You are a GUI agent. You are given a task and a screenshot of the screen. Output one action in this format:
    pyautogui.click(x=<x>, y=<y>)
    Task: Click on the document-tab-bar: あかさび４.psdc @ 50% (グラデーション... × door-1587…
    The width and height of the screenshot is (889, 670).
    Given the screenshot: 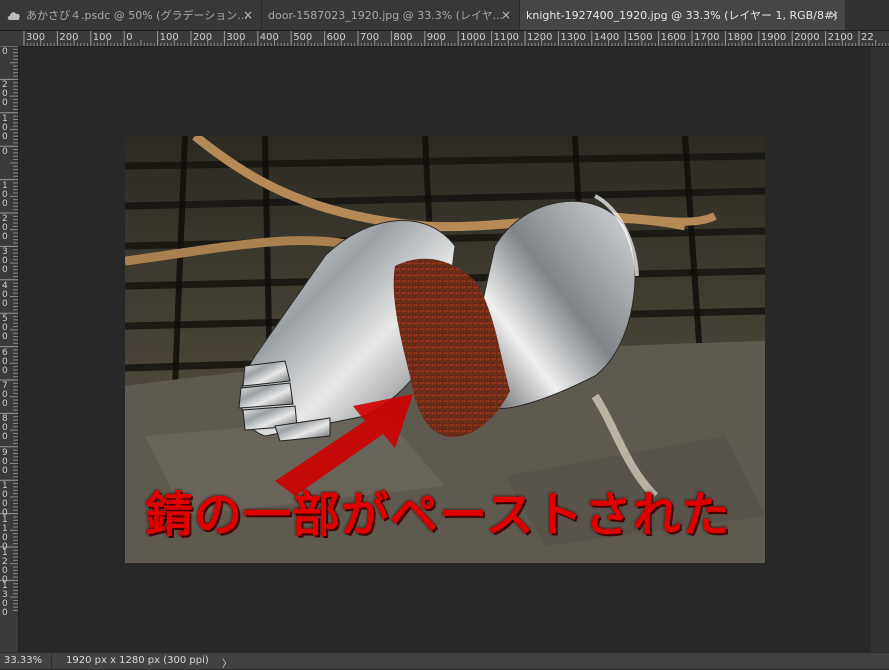 What is the action you would take?
    pyautogui.click(x=444, y=15)
    